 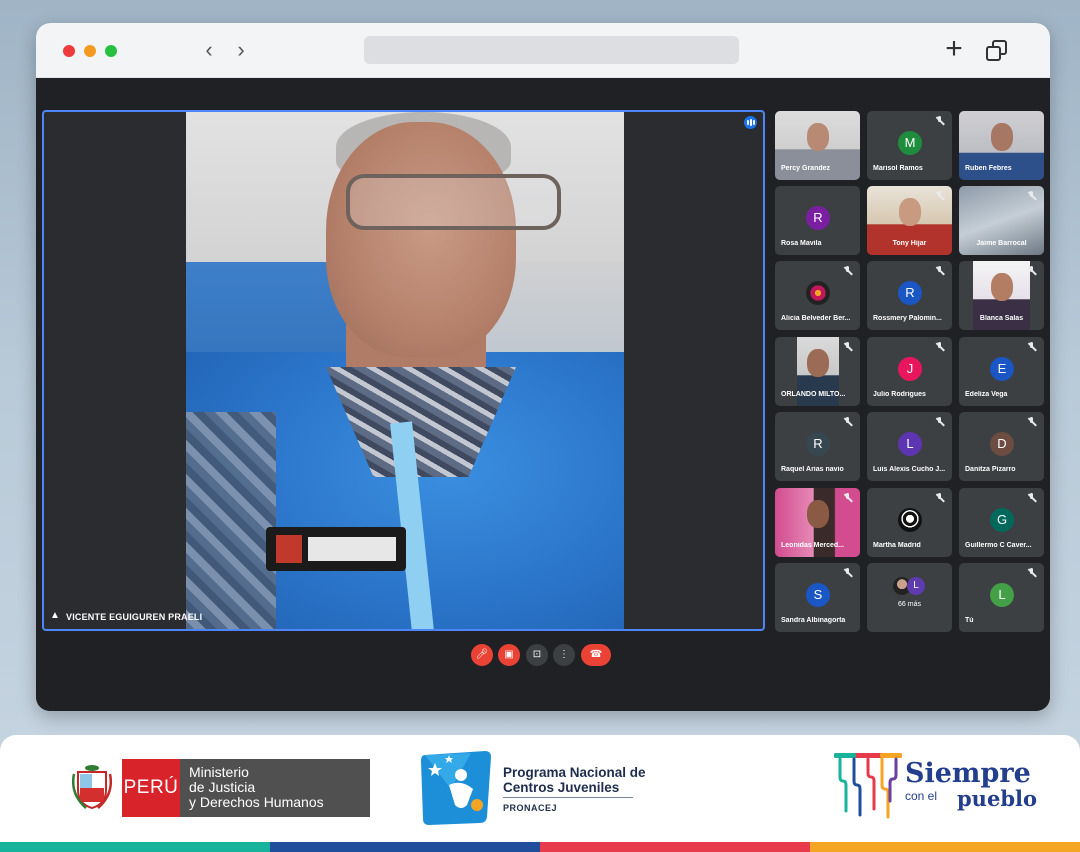 What do you see at coordinates (1001, 318) in the screenshot?
I see `participant-name: Blanca Salas` at bounding box center [1001, 318].